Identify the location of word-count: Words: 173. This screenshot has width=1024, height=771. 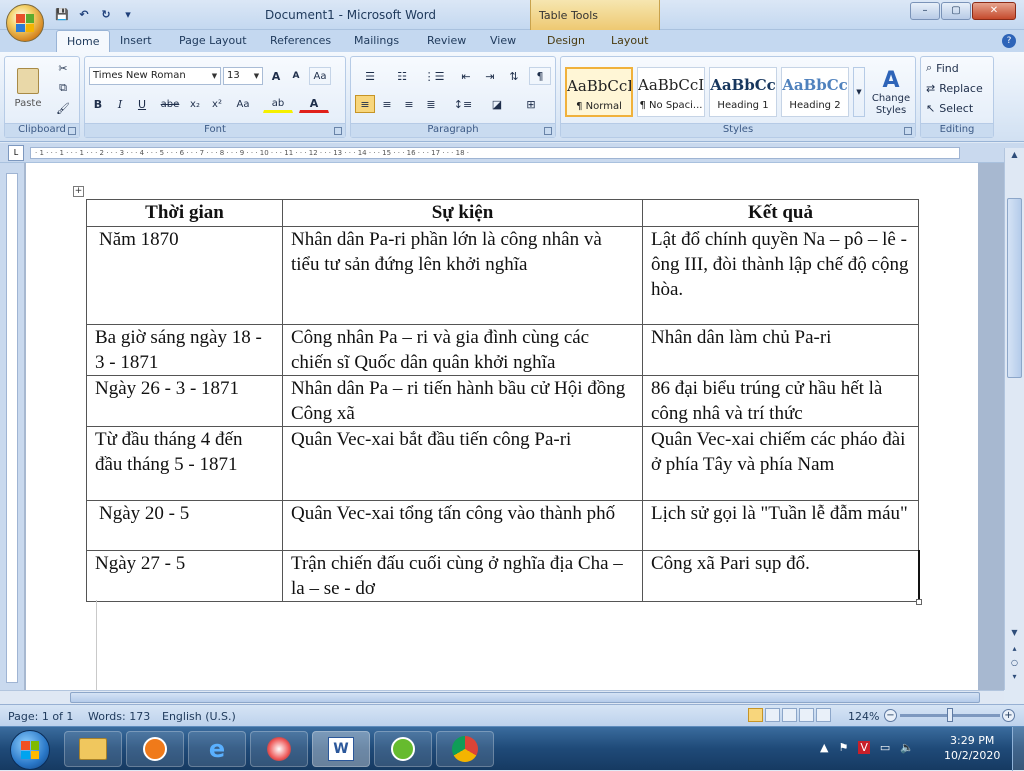
(119, 716).